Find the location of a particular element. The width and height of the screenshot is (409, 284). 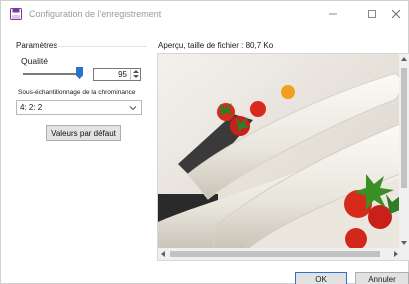

quality-slider-fill is located at coordinates (51, 74).